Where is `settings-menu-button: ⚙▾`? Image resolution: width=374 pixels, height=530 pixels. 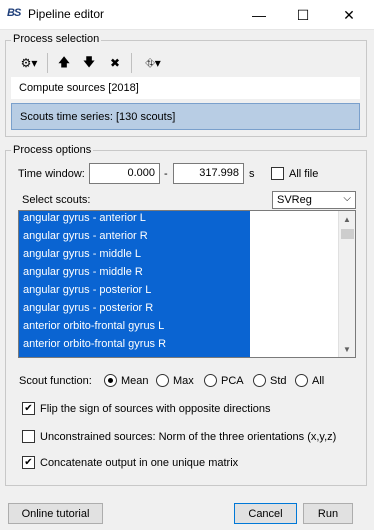
settings-menu-button: ⚙▾ is located at coordinates (29, 63).